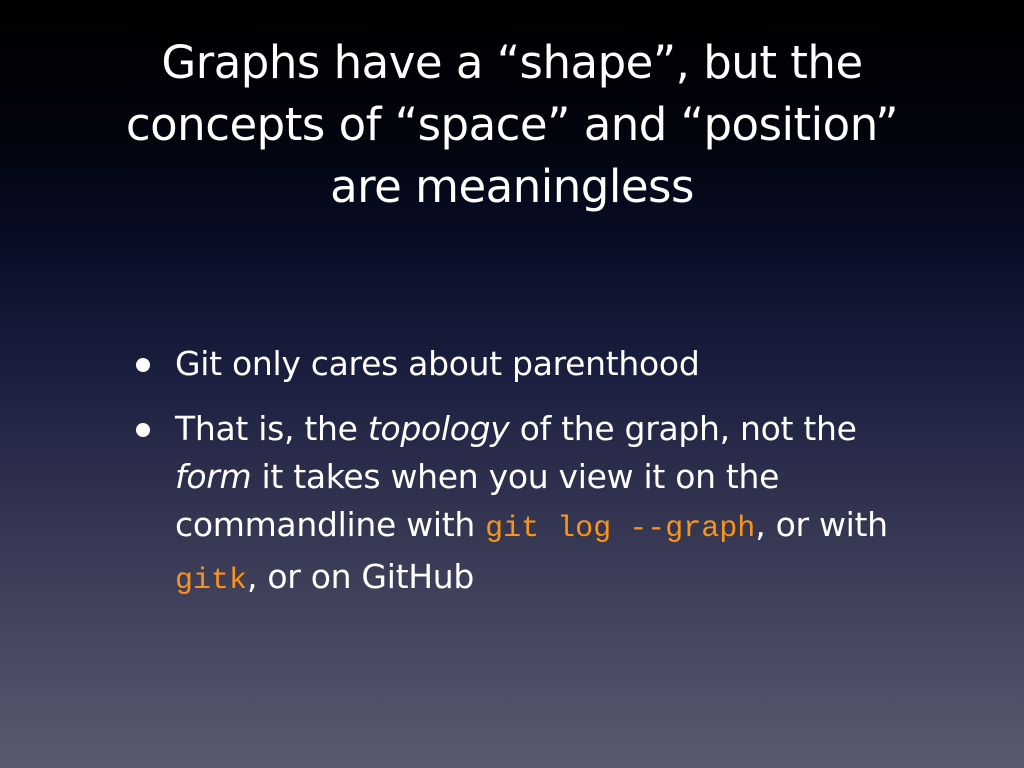  Describe the element at coordinates (360, 576) in the screenshot. I see `bullet-text: , or on GitHub` at that location.